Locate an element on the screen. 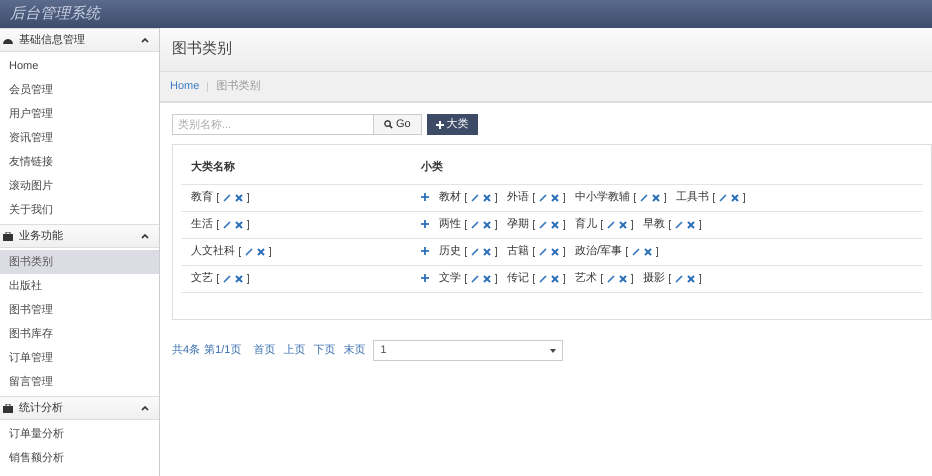 The width and height of the screenshot is (932, 476). sidebar-item: 图书类别 is located at coordinates (79, 262).